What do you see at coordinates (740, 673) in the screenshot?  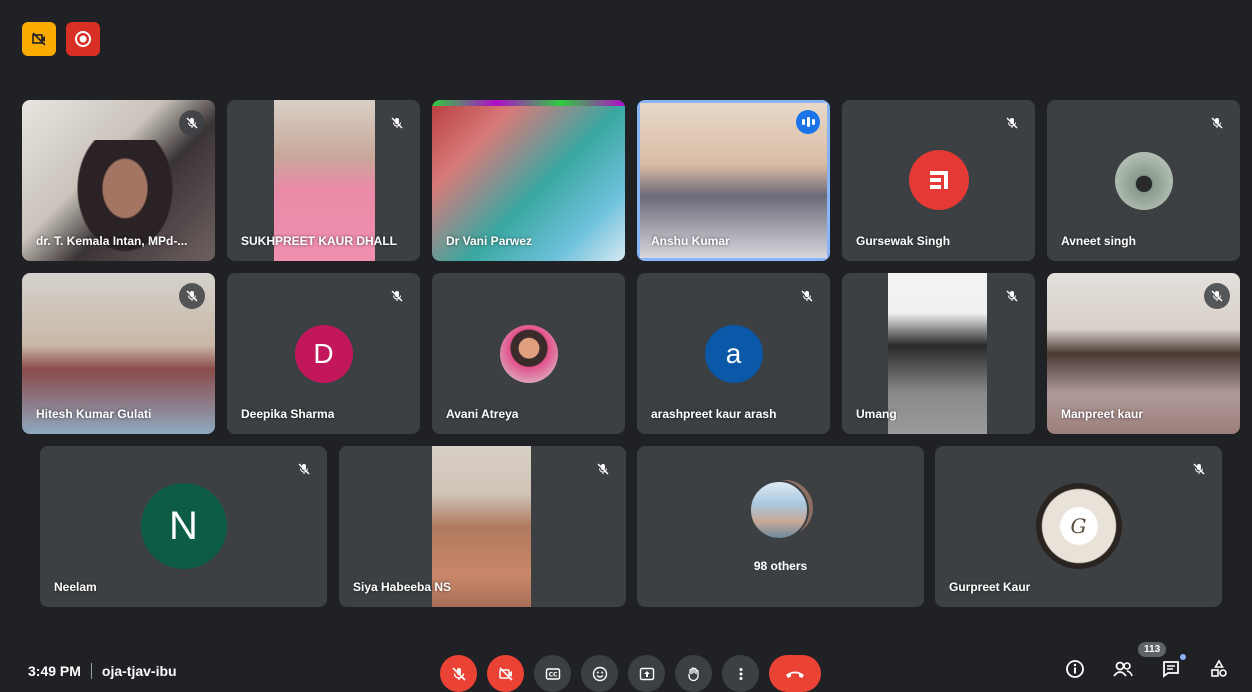 I see `more-options-icon` at bounding box center [740, 673].